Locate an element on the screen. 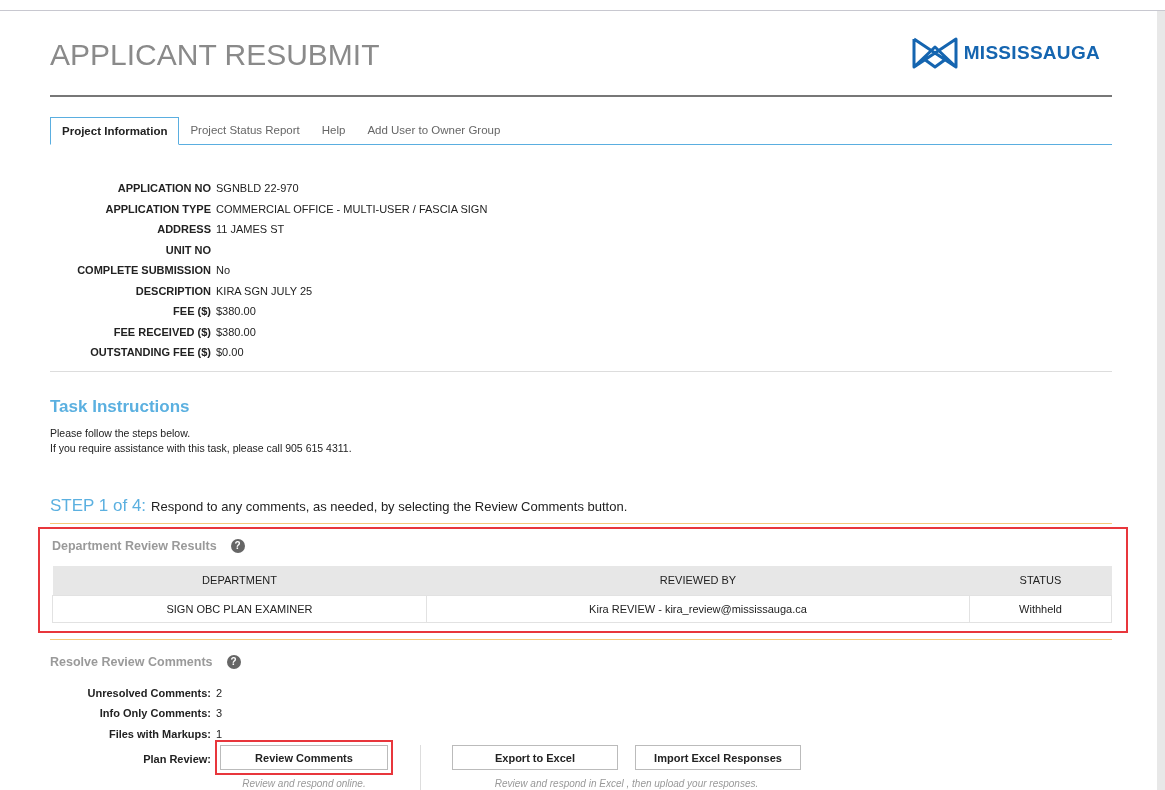 The image size is (1165, 790). column-header: STATUS is located at coordinates (1040, 580).